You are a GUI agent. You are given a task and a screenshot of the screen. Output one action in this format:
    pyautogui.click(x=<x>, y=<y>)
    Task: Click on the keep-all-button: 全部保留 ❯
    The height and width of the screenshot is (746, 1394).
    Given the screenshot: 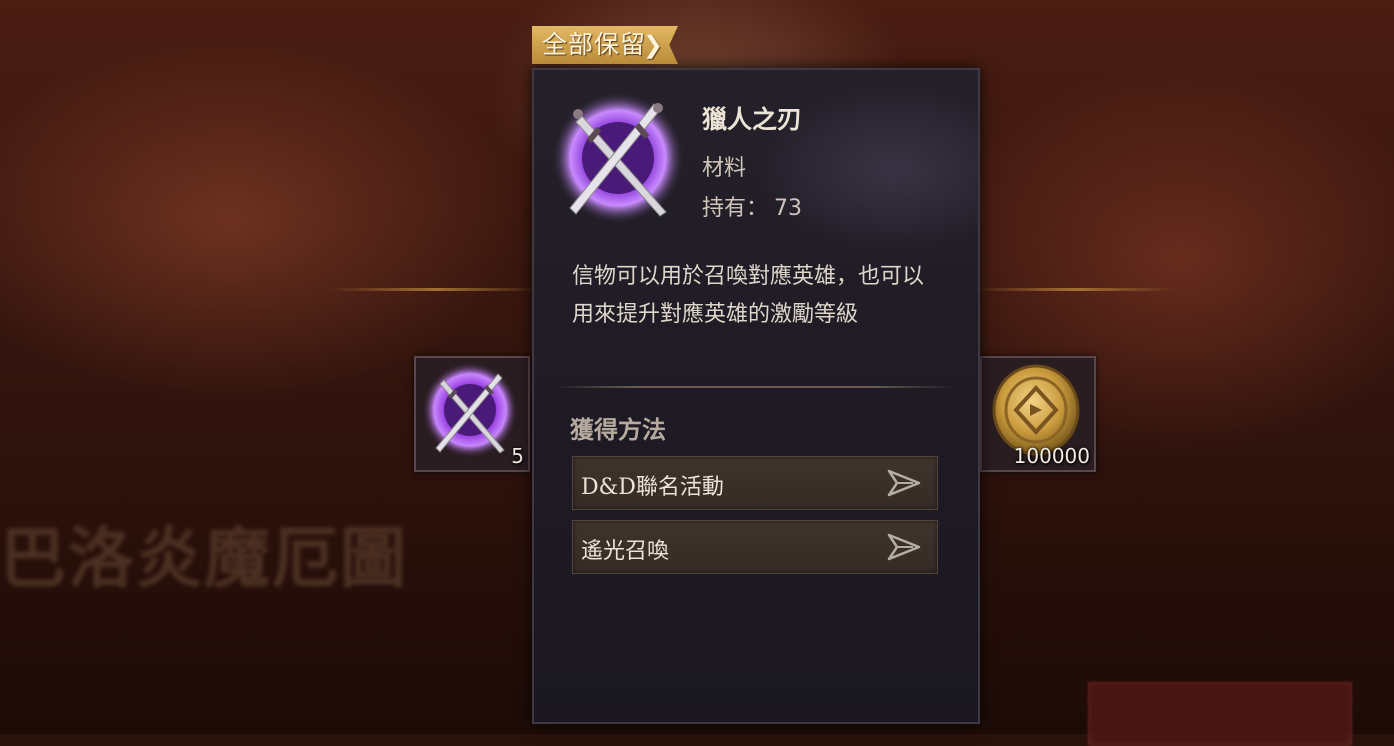 What is the action you would take?
    pyautogui.click(x=605, y=45)
    